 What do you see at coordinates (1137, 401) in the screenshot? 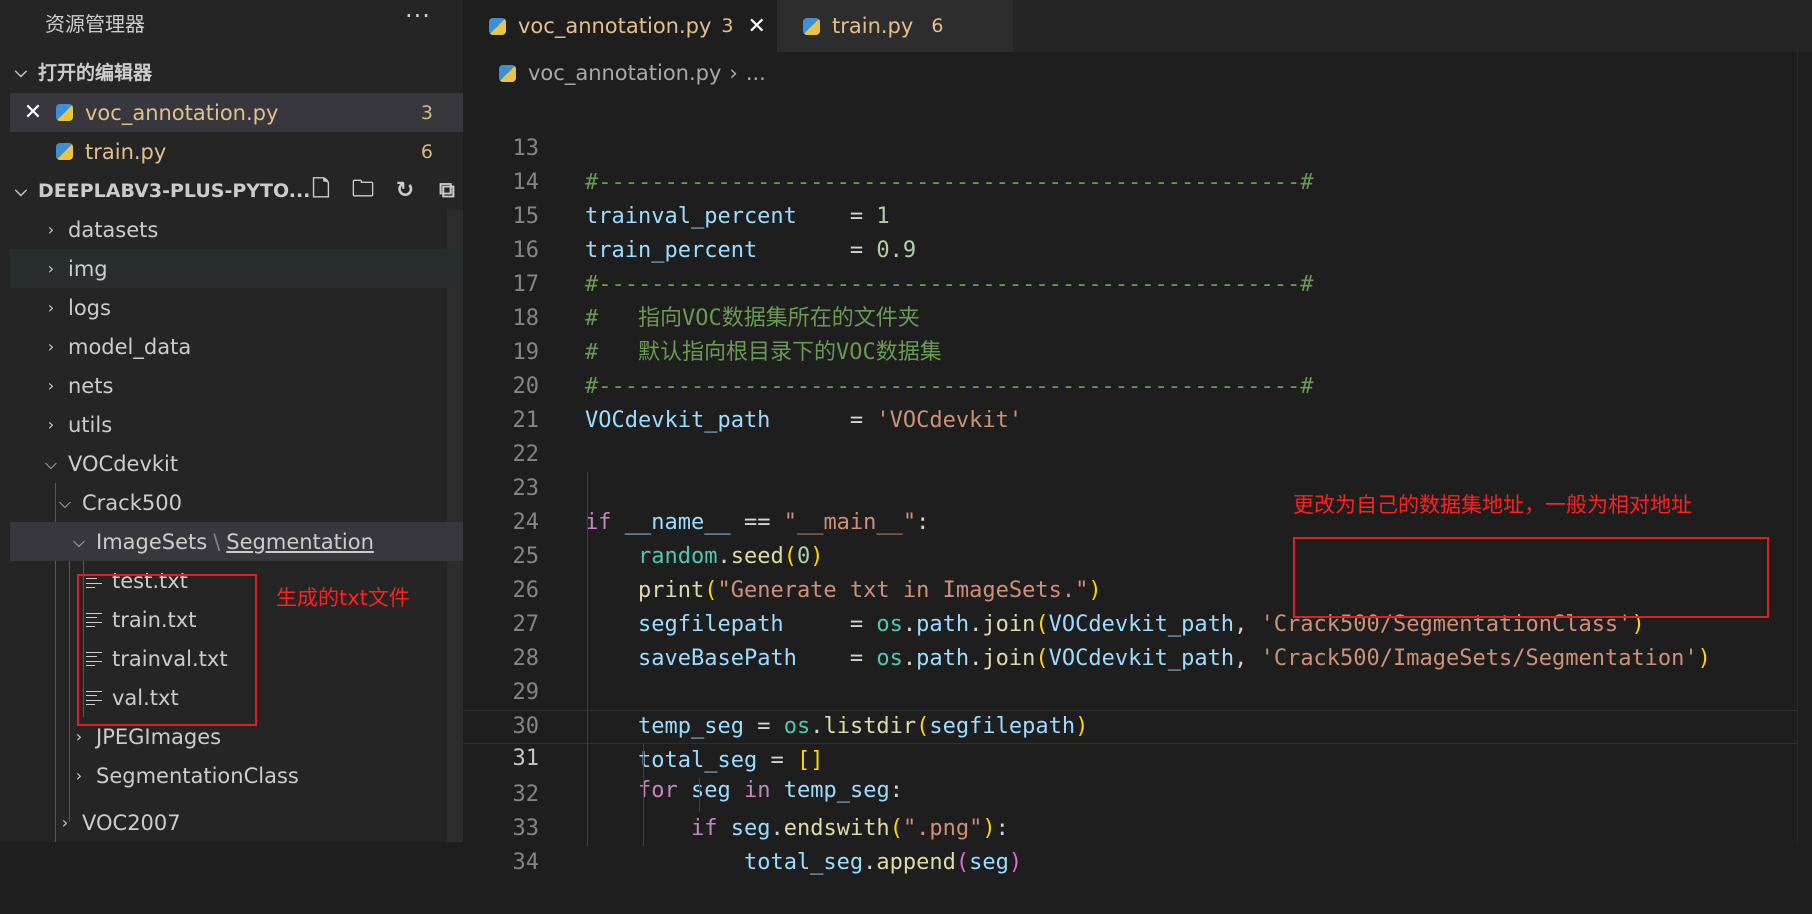
I see `code-line: 21` at bounding box center [1137, 401].